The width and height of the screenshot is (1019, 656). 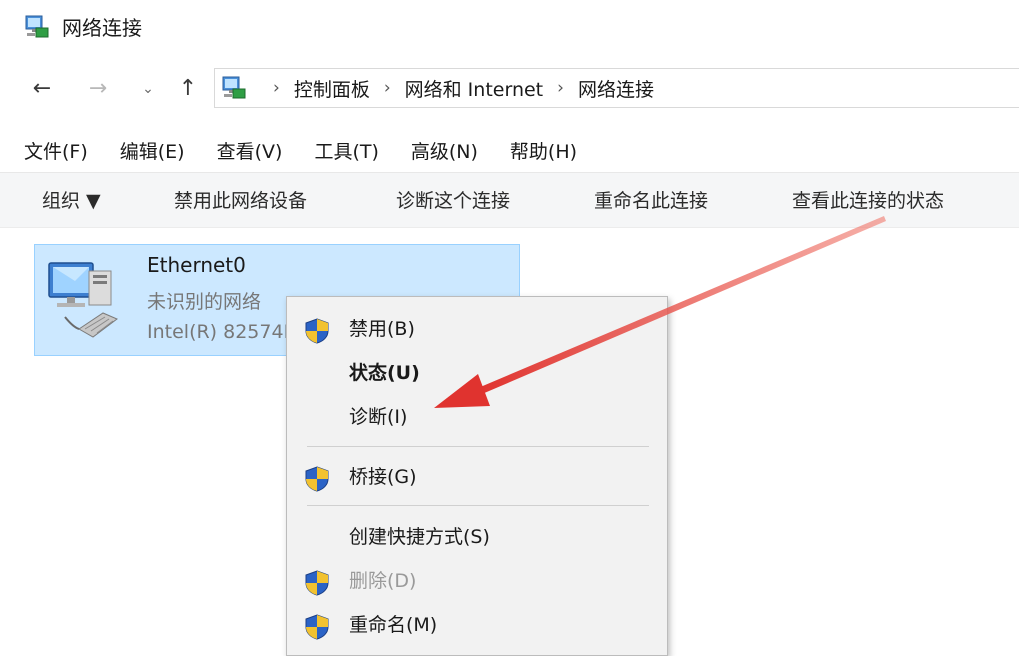 What do you see at coordinates (453, 201) in the screenshot?
I see `diagnose-connection-button: 诊断这个连接` at bounding box center [453, 201].